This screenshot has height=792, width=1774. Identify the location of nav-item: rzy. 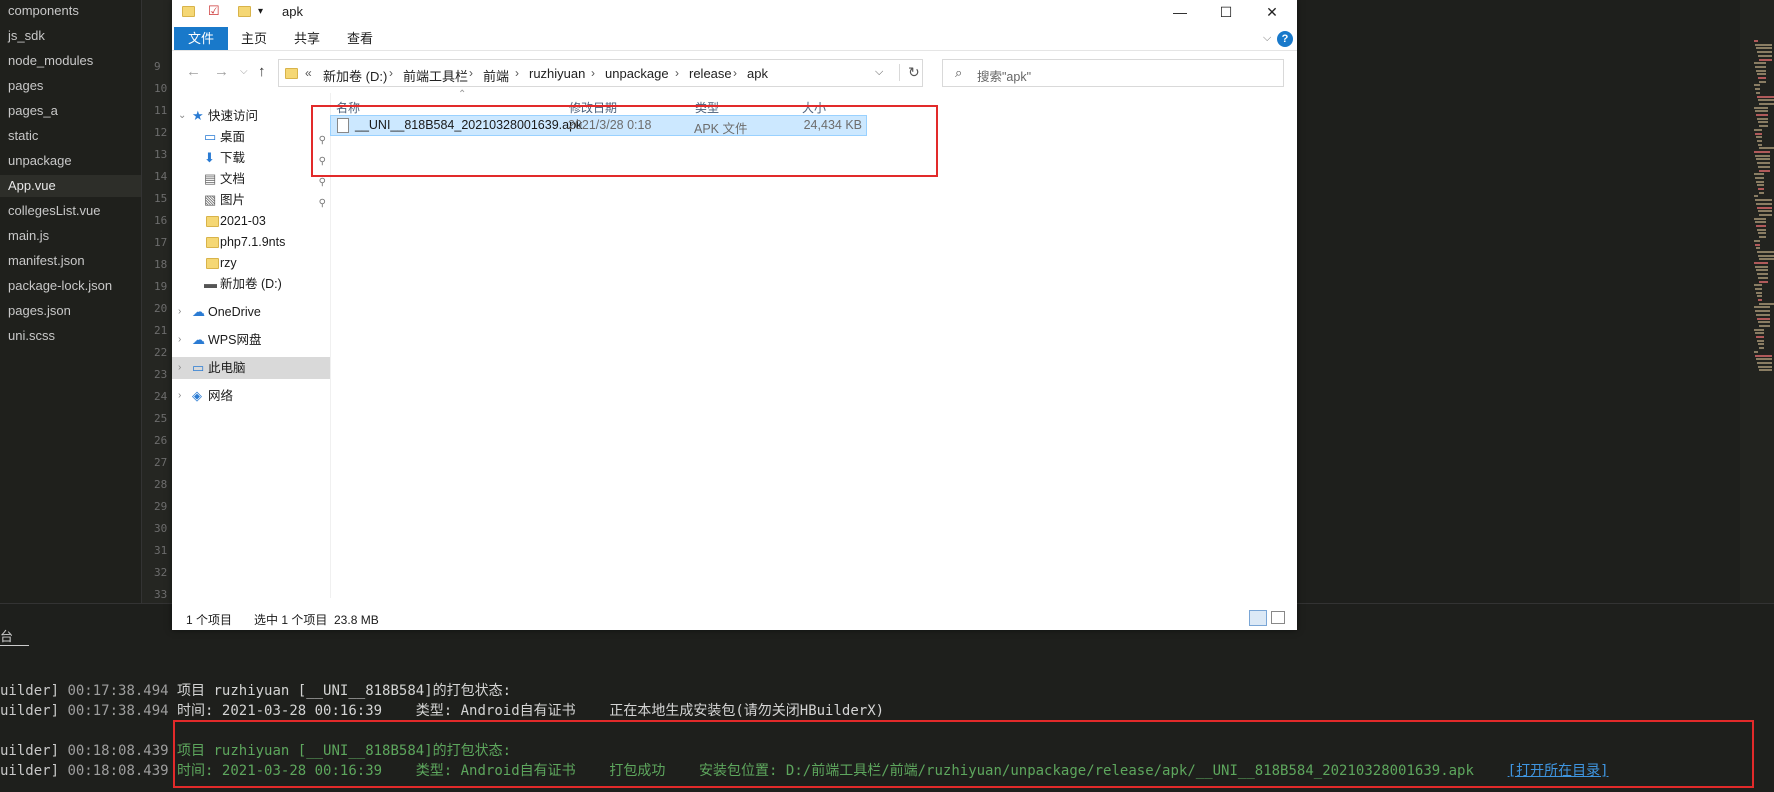
(251, 263).